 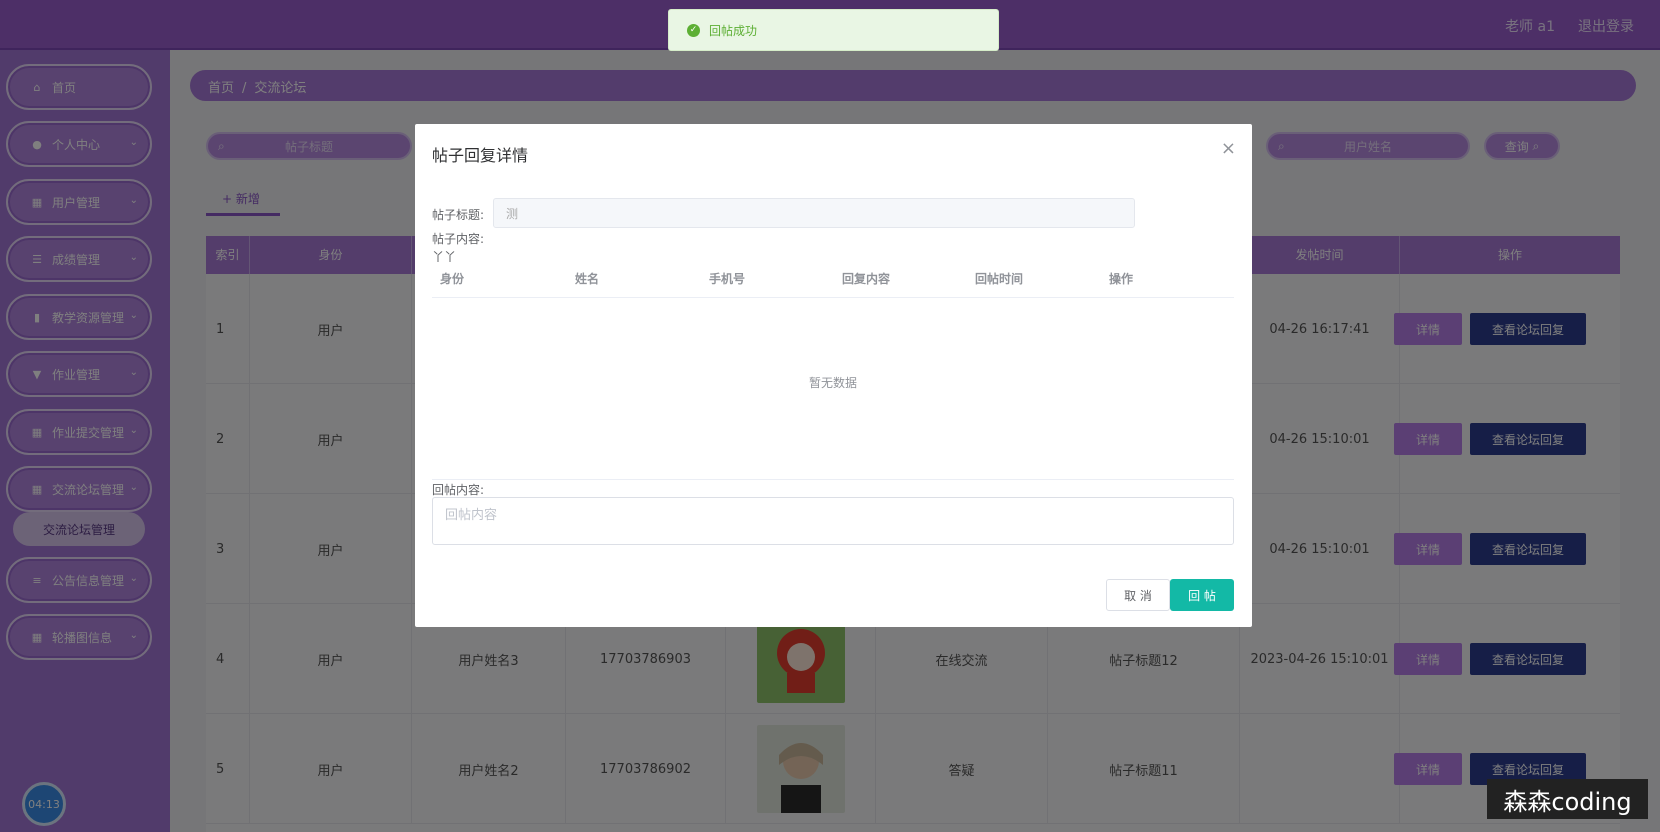 I want to click on divider, so click(x=833, y=479).